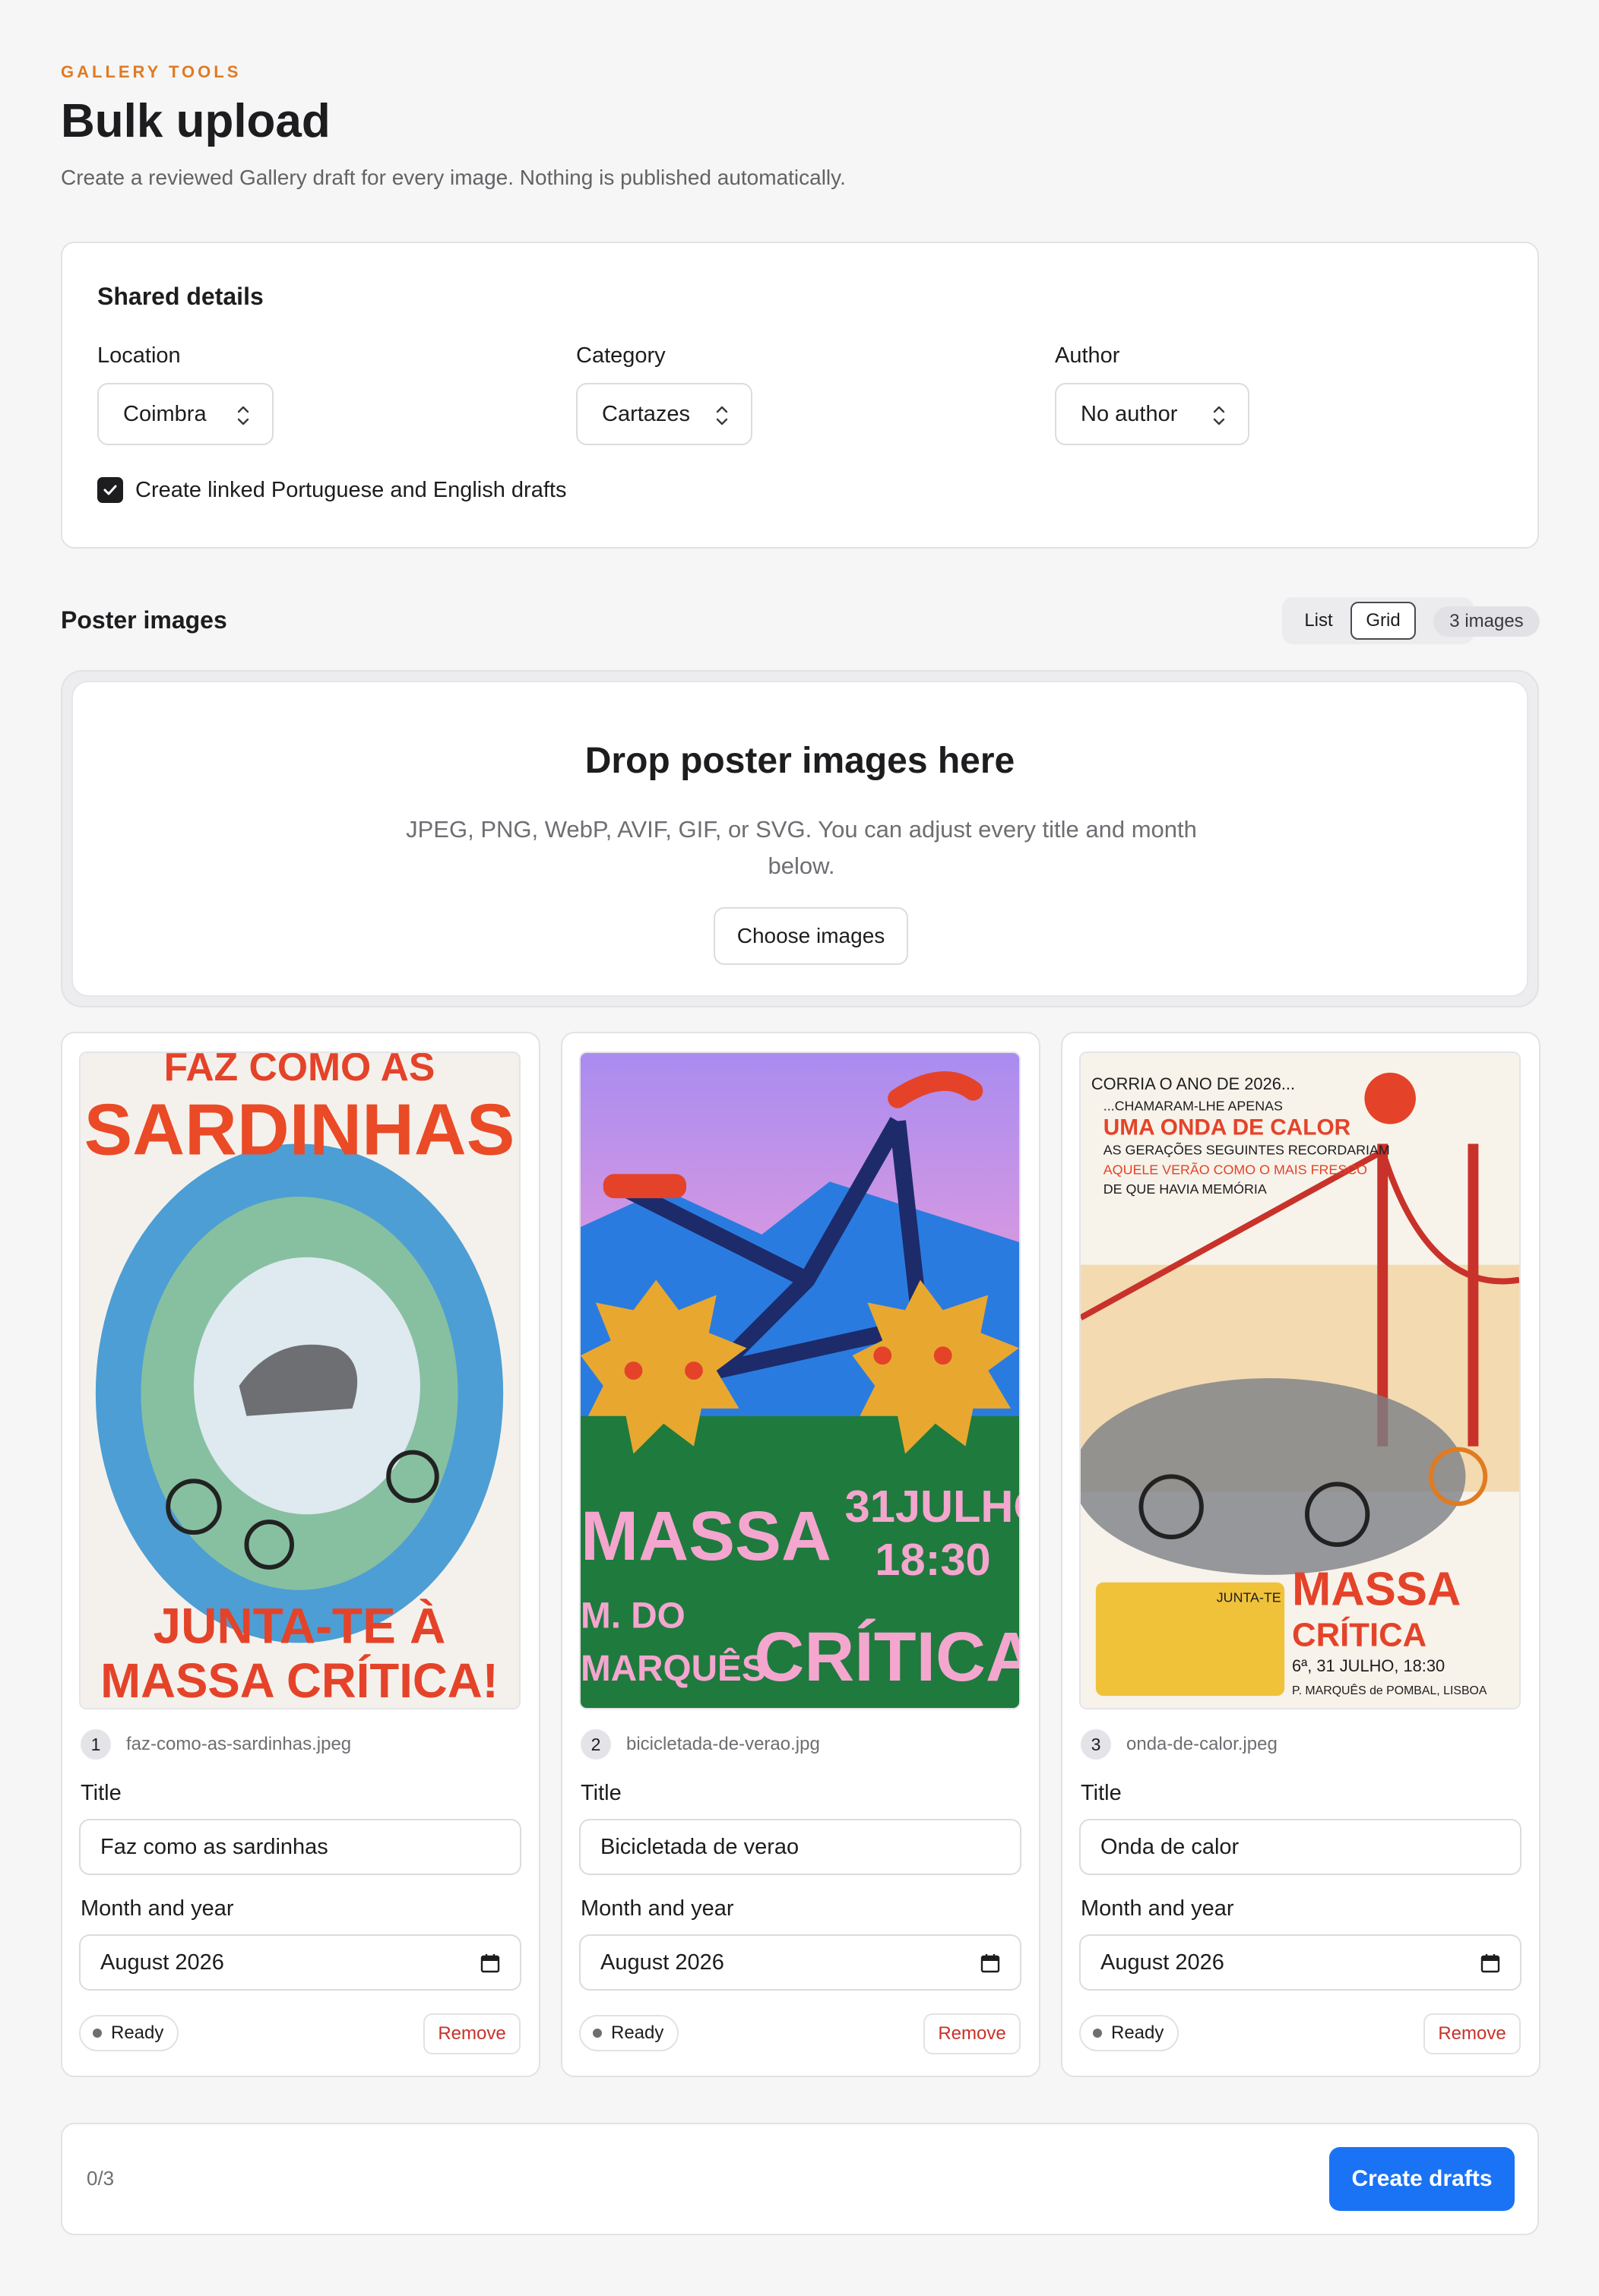 The width and height of the screenshot is (1599, 2296). Describe the element at coordinates (1235, 1169) in the screenshot. I see `poster-art-text: AQUELE VERÃO COMO O MAIS FRESCO` at that location.